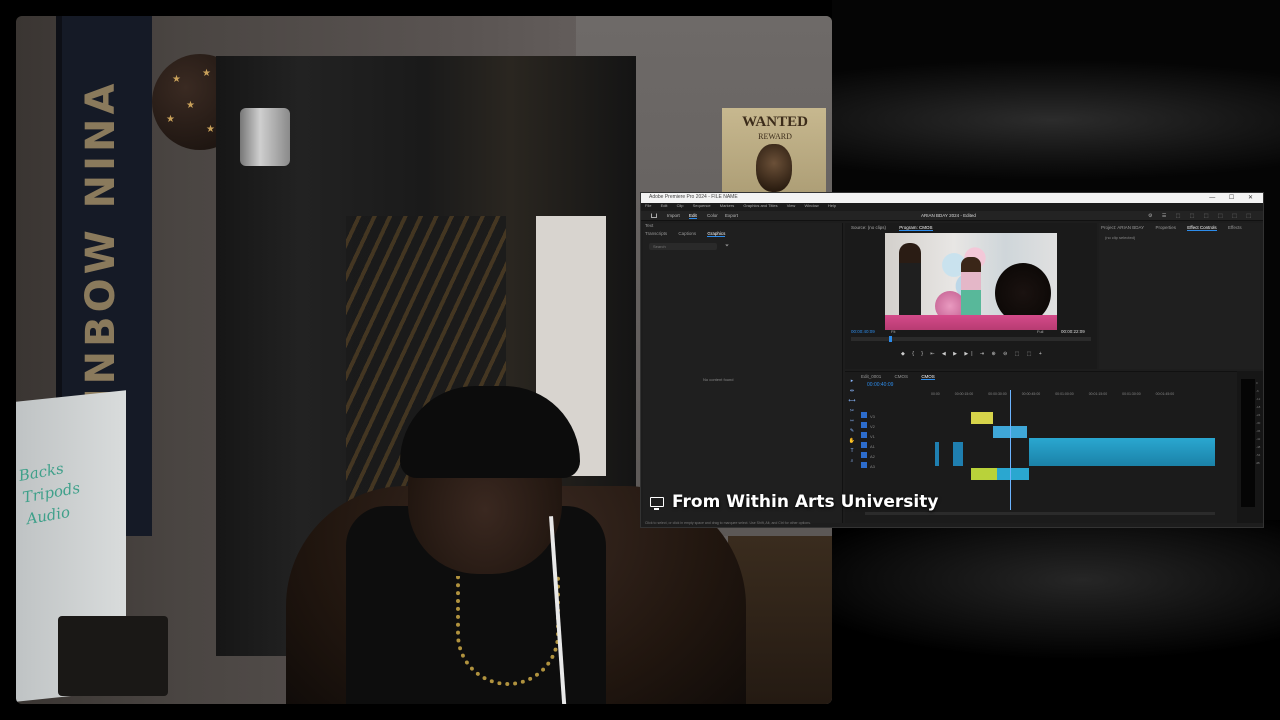 The width and height of the screenshot is (1280, 720). I want to click on poster-title: WANTED, so click(775, 122).